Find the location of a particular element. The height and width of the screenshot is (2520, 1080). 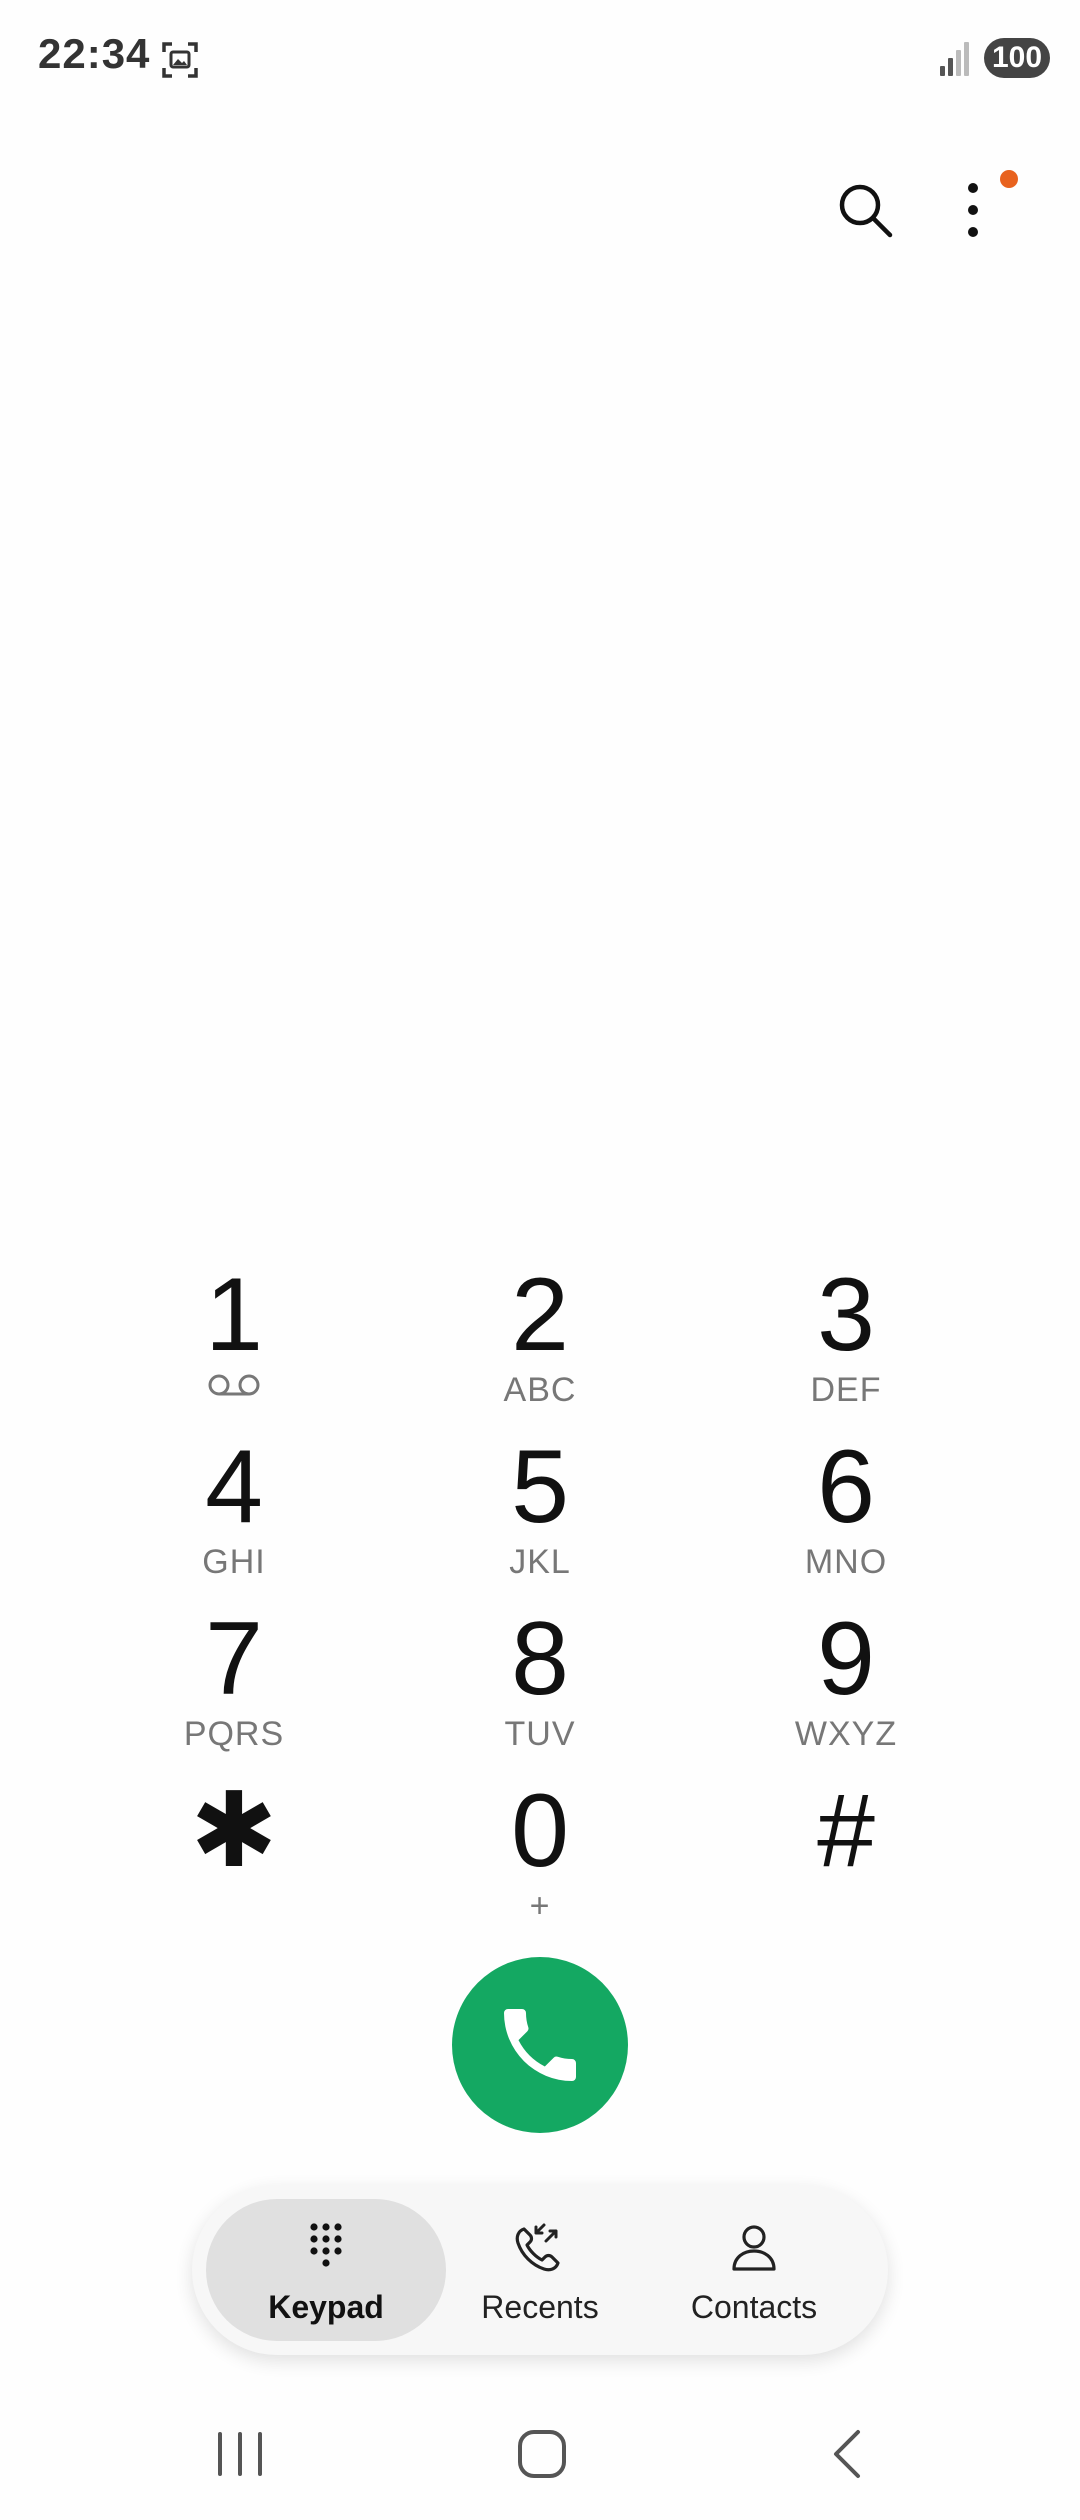

signal-icon is located at coordinates (954, 59).